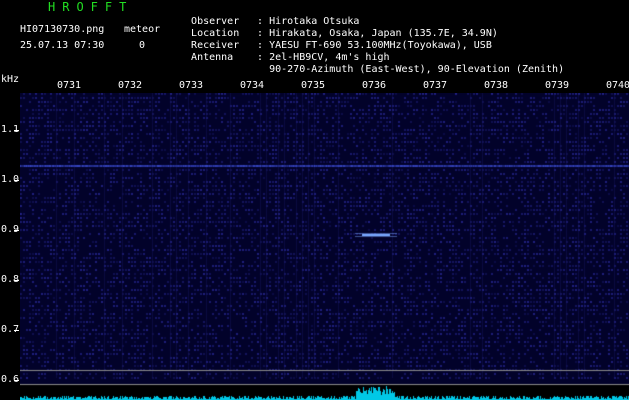 The image size is (629, 400). I want to click on app-title: HROFFT, so click(91, 7).